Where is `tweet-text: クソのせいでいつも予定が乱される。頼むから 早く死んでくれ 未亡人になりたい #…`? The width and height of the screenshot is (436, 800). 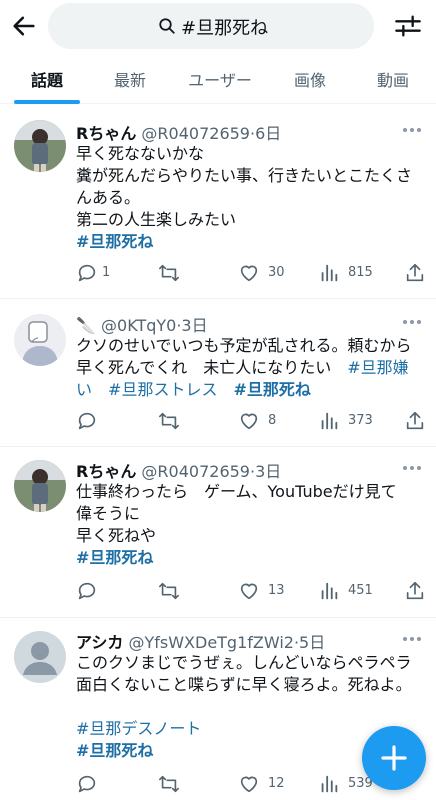
tweet-text: クソのせいでいつも予定が乱される。頼むから 早く死んでくれ 未亡人になりたい #… is located at coordinates (251, 368).